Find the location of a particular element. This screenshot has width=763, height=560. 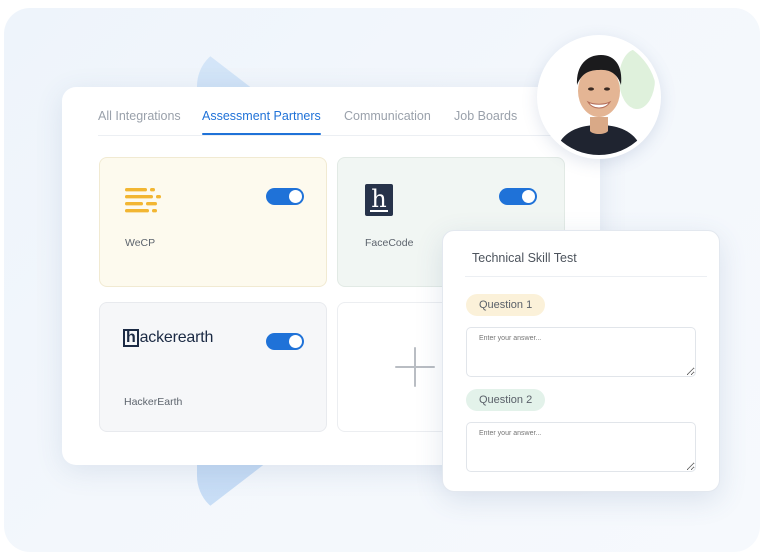

integration-name: WeCP is located at coordinates (140, 243).